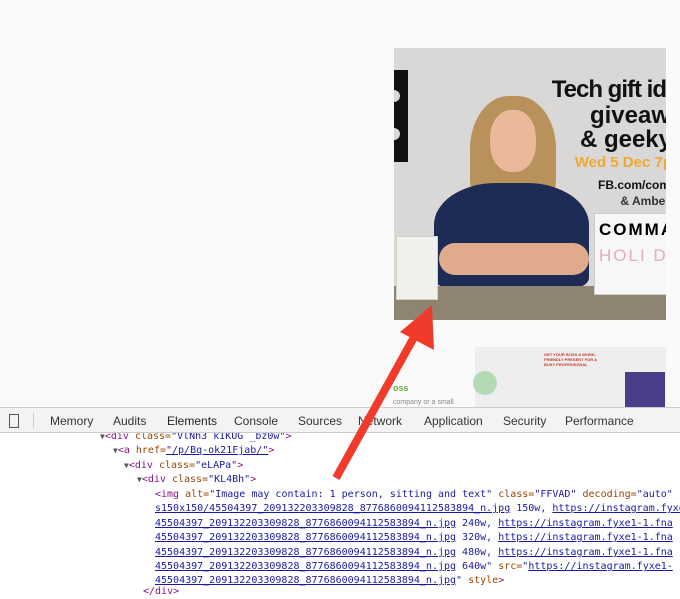 The image size is (680, 599). What do you see at coordinates (524, 421) in the screenshot?
I see `tab-security: Security` at bounding box center [524, 421].